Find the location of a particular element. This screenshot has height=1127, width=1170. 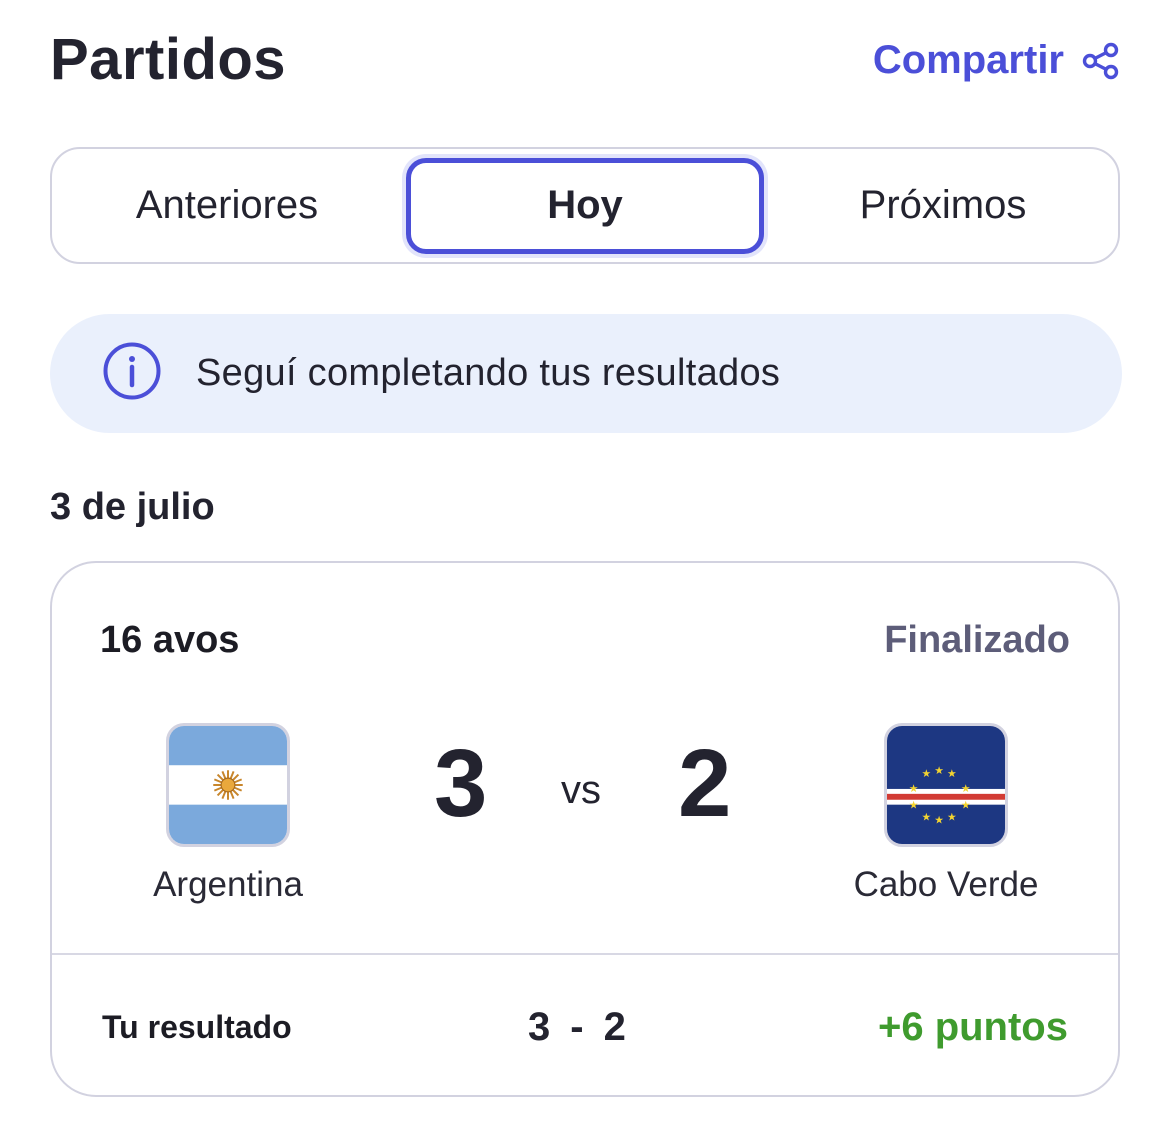

info-icon is located at coordinates (132, 373).